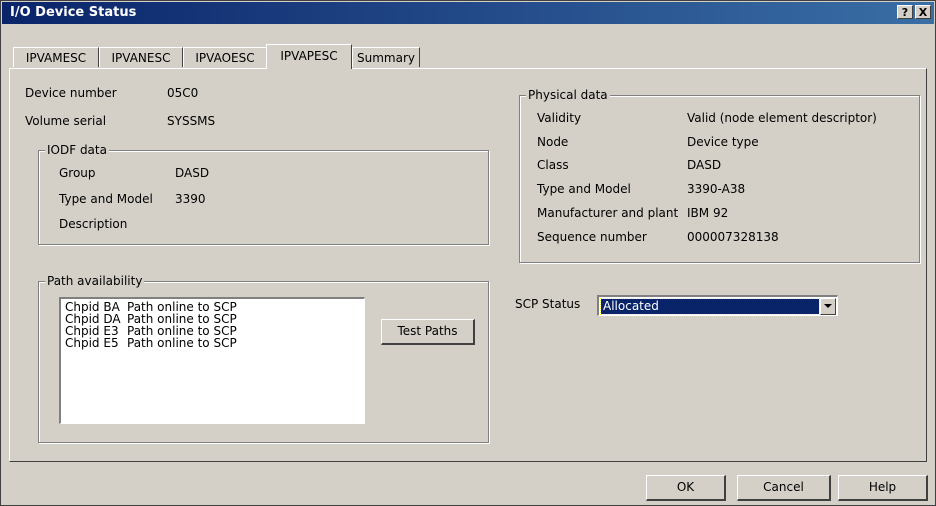  What do you see at coordinates (191, 121) in the screenshot?
I see `volume-serial-value: SYSSMS` at bounding box center [191, 121].